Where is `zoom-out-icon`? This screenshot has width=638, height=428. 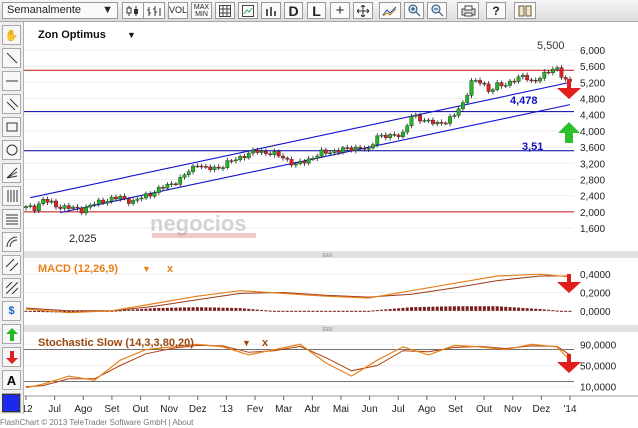
zoom-out-icon is located at coordinates (437, 10).